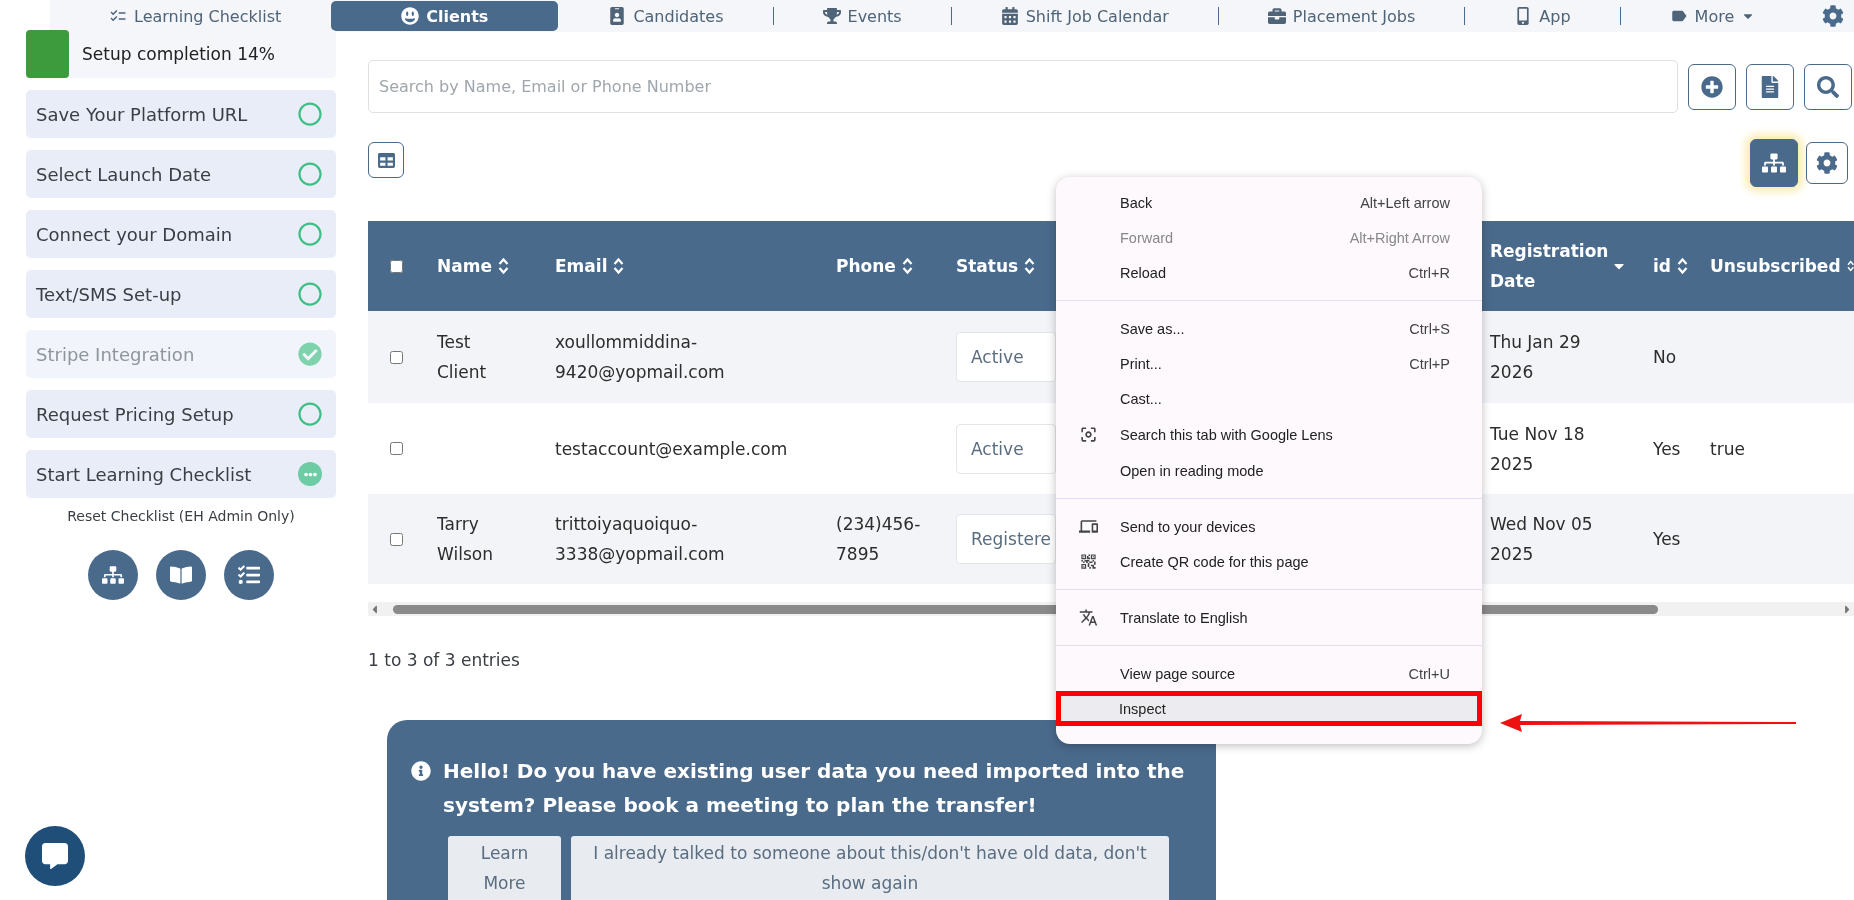 This screenshot has width=1854, height=900. What do you see at coordinates (1535, 357) in the screenshot?
I see `table-cell: Thu Jan 29 2026` at bounding box center [1535, 357].